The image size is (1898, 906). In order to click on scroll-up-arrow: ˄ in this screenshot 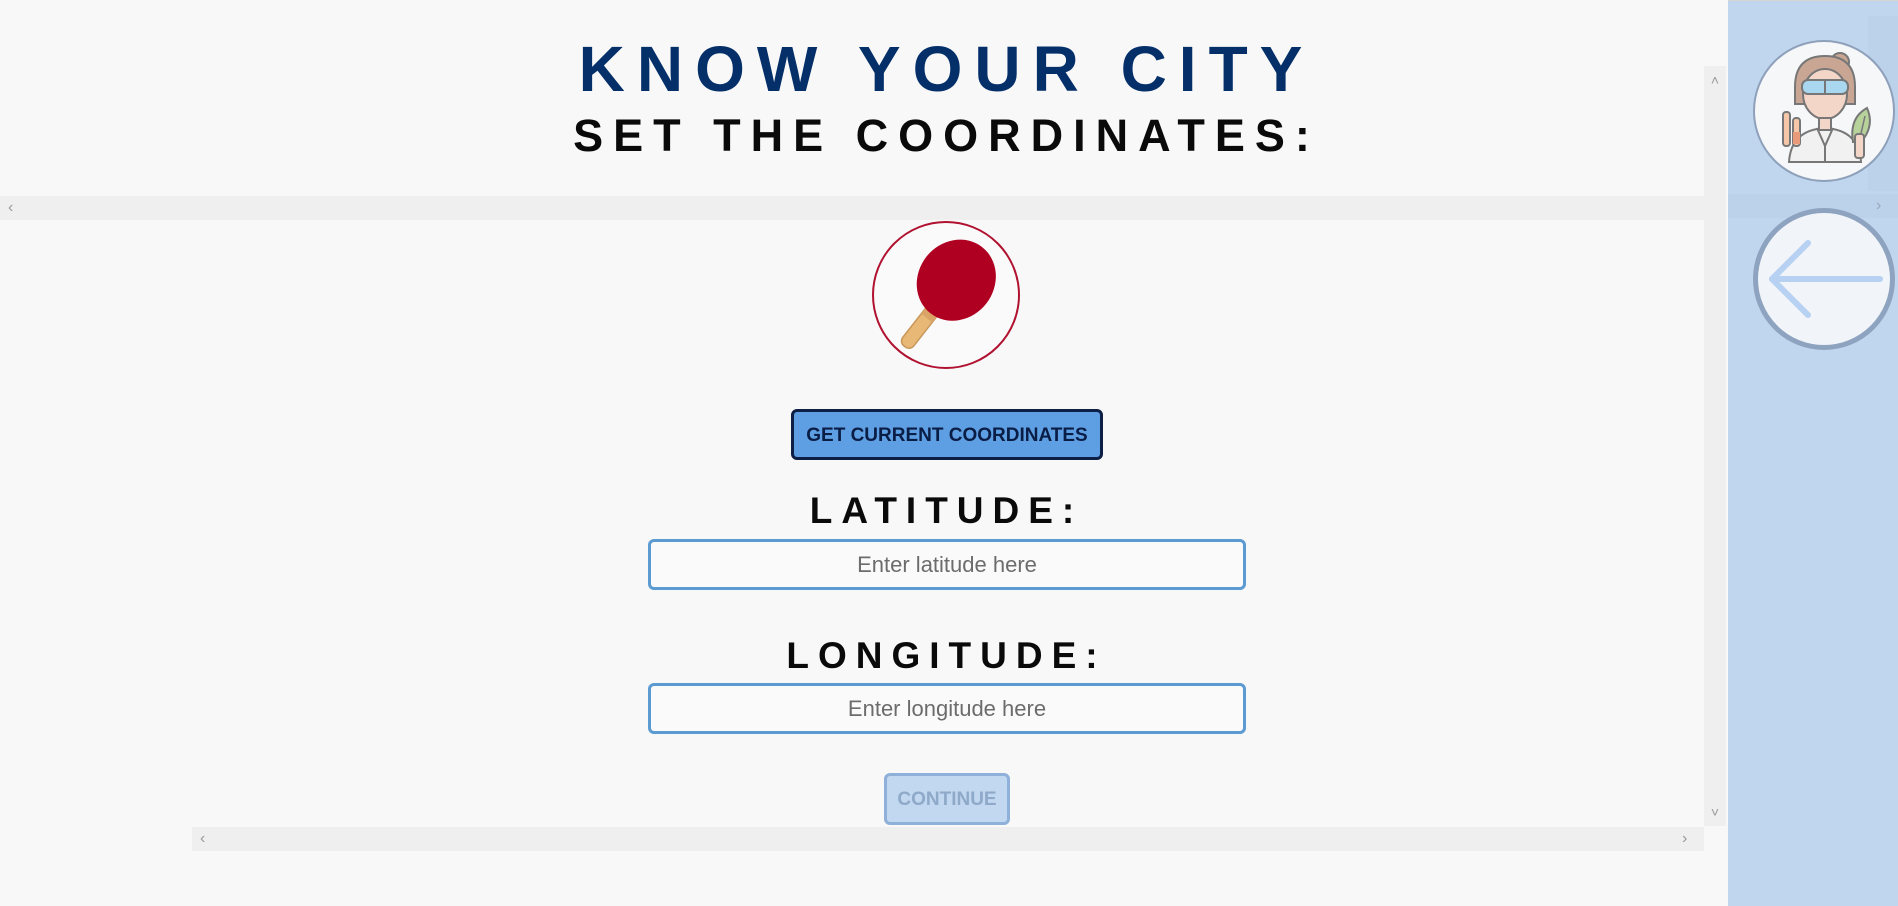, I will do `click(1715, 80)`.